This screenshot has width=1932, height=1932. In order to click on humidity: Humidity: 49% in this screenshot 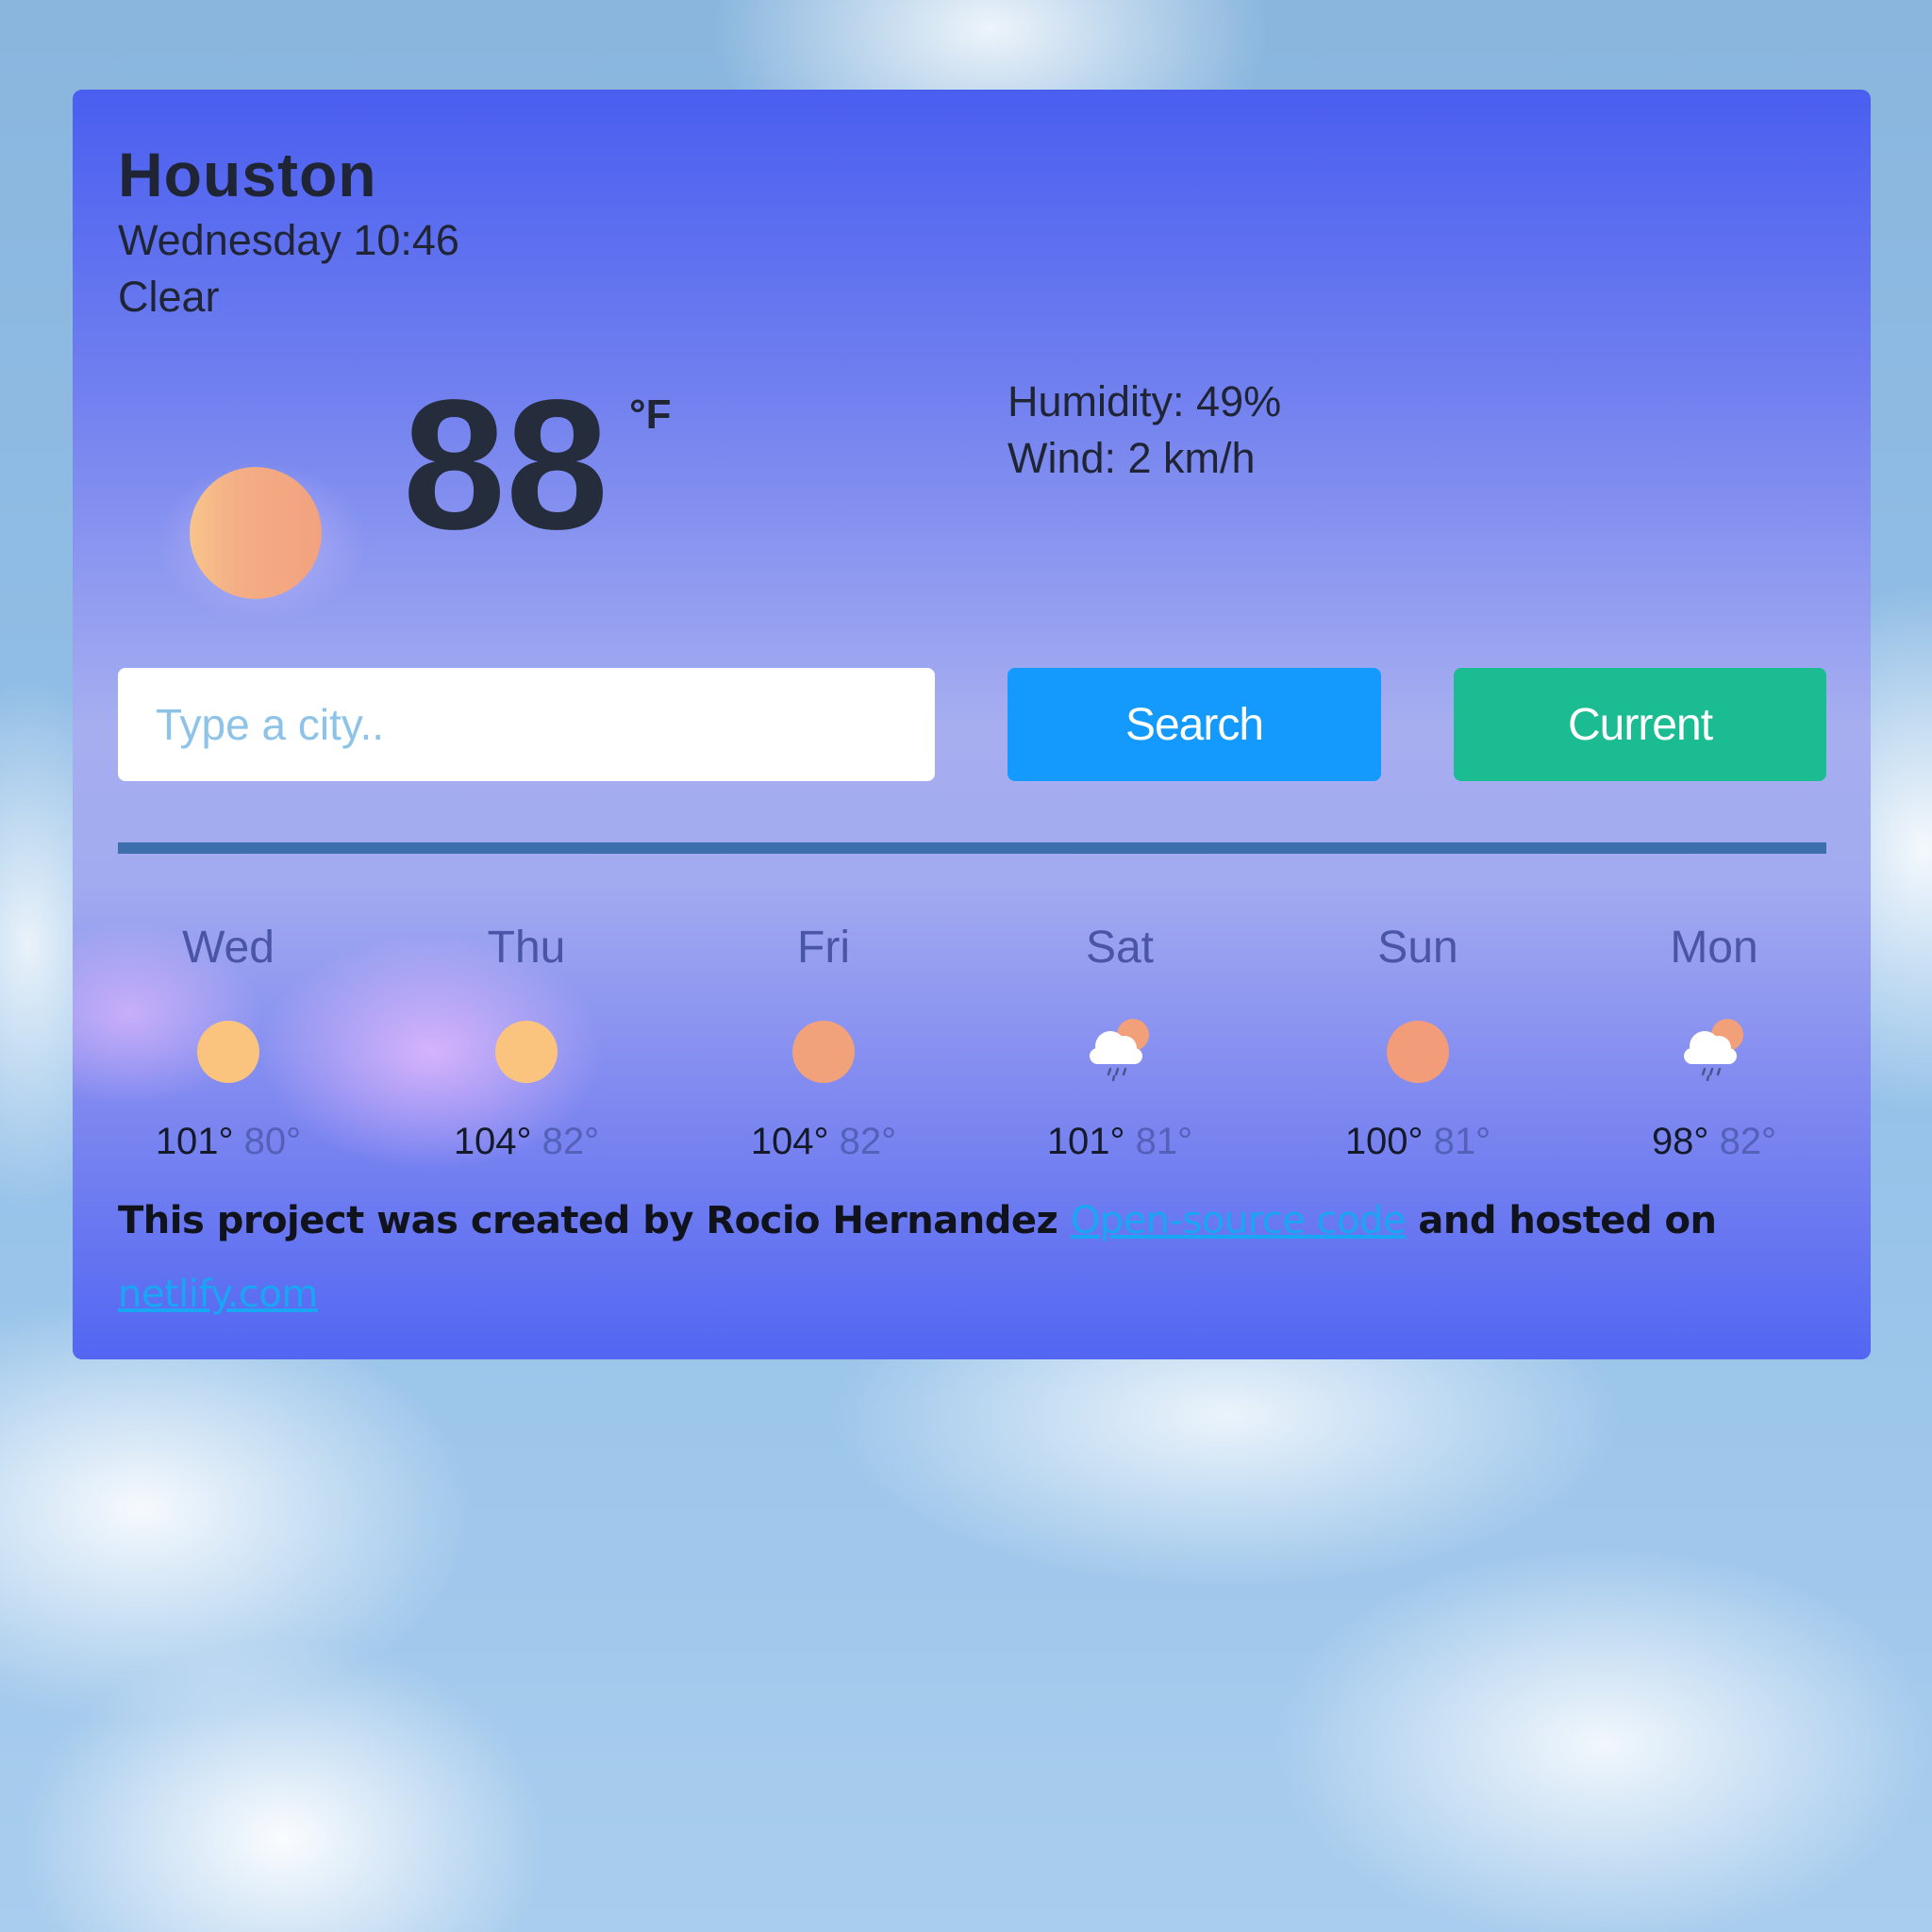, I will do `click(1145, 401)`.